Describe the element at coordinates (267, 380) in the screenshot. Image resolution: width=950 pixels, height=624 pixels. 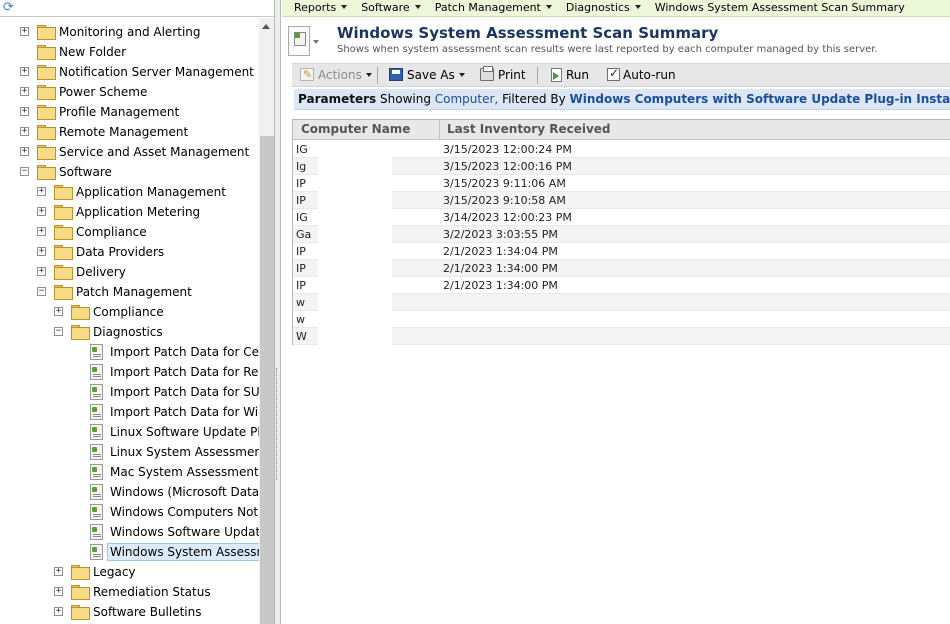
I see `scrollbar-thumb` at that location.